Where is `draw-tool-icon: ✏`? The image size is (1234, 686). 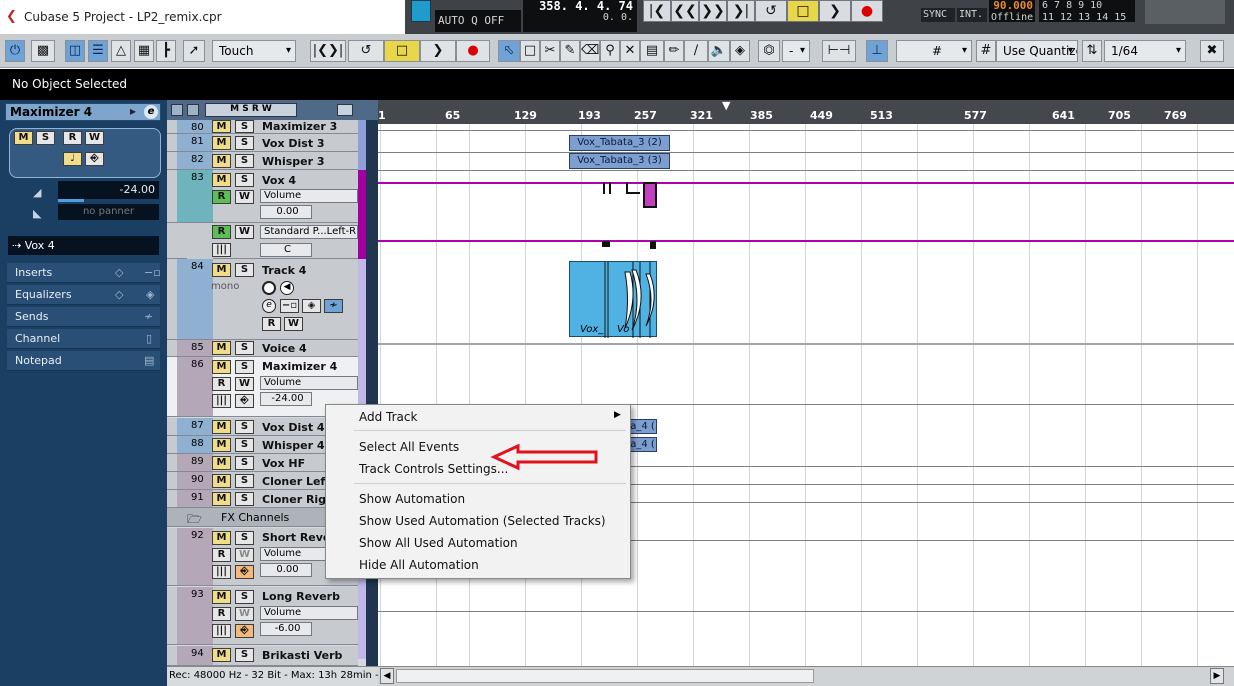
draw-tool-icon: ✏ is located at coordinates (674, 51).